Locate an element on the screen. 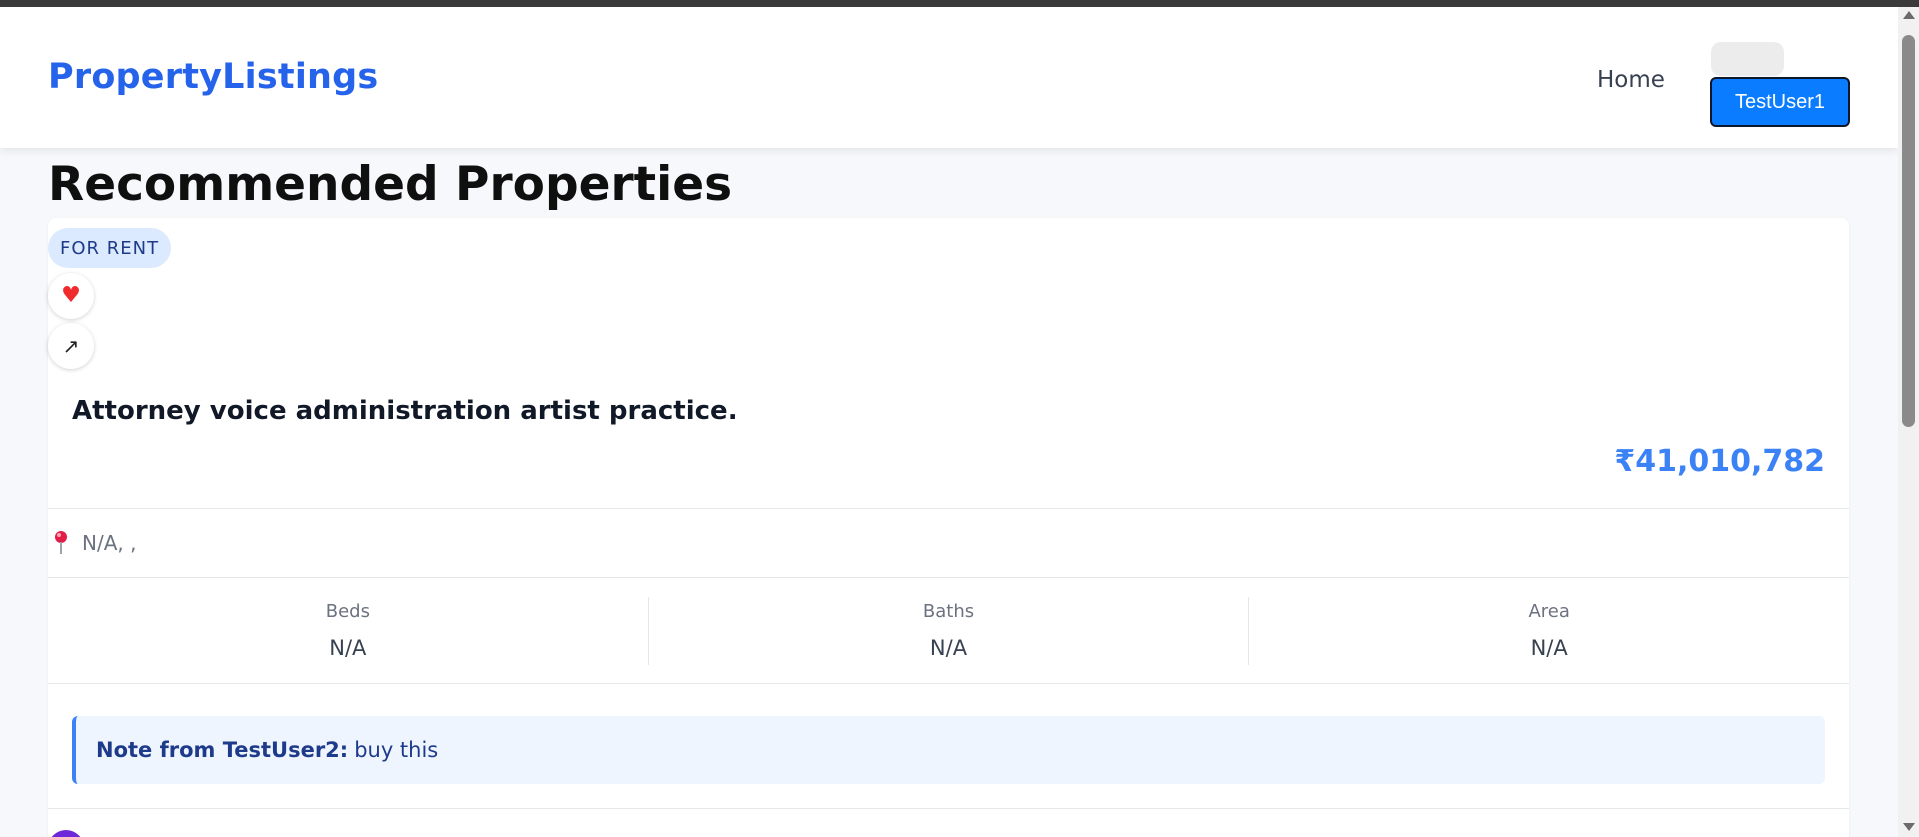 The height and width of the screenshot is (837, 1919). stat-beds: Beds N/A is located at coordinates (348, 631).